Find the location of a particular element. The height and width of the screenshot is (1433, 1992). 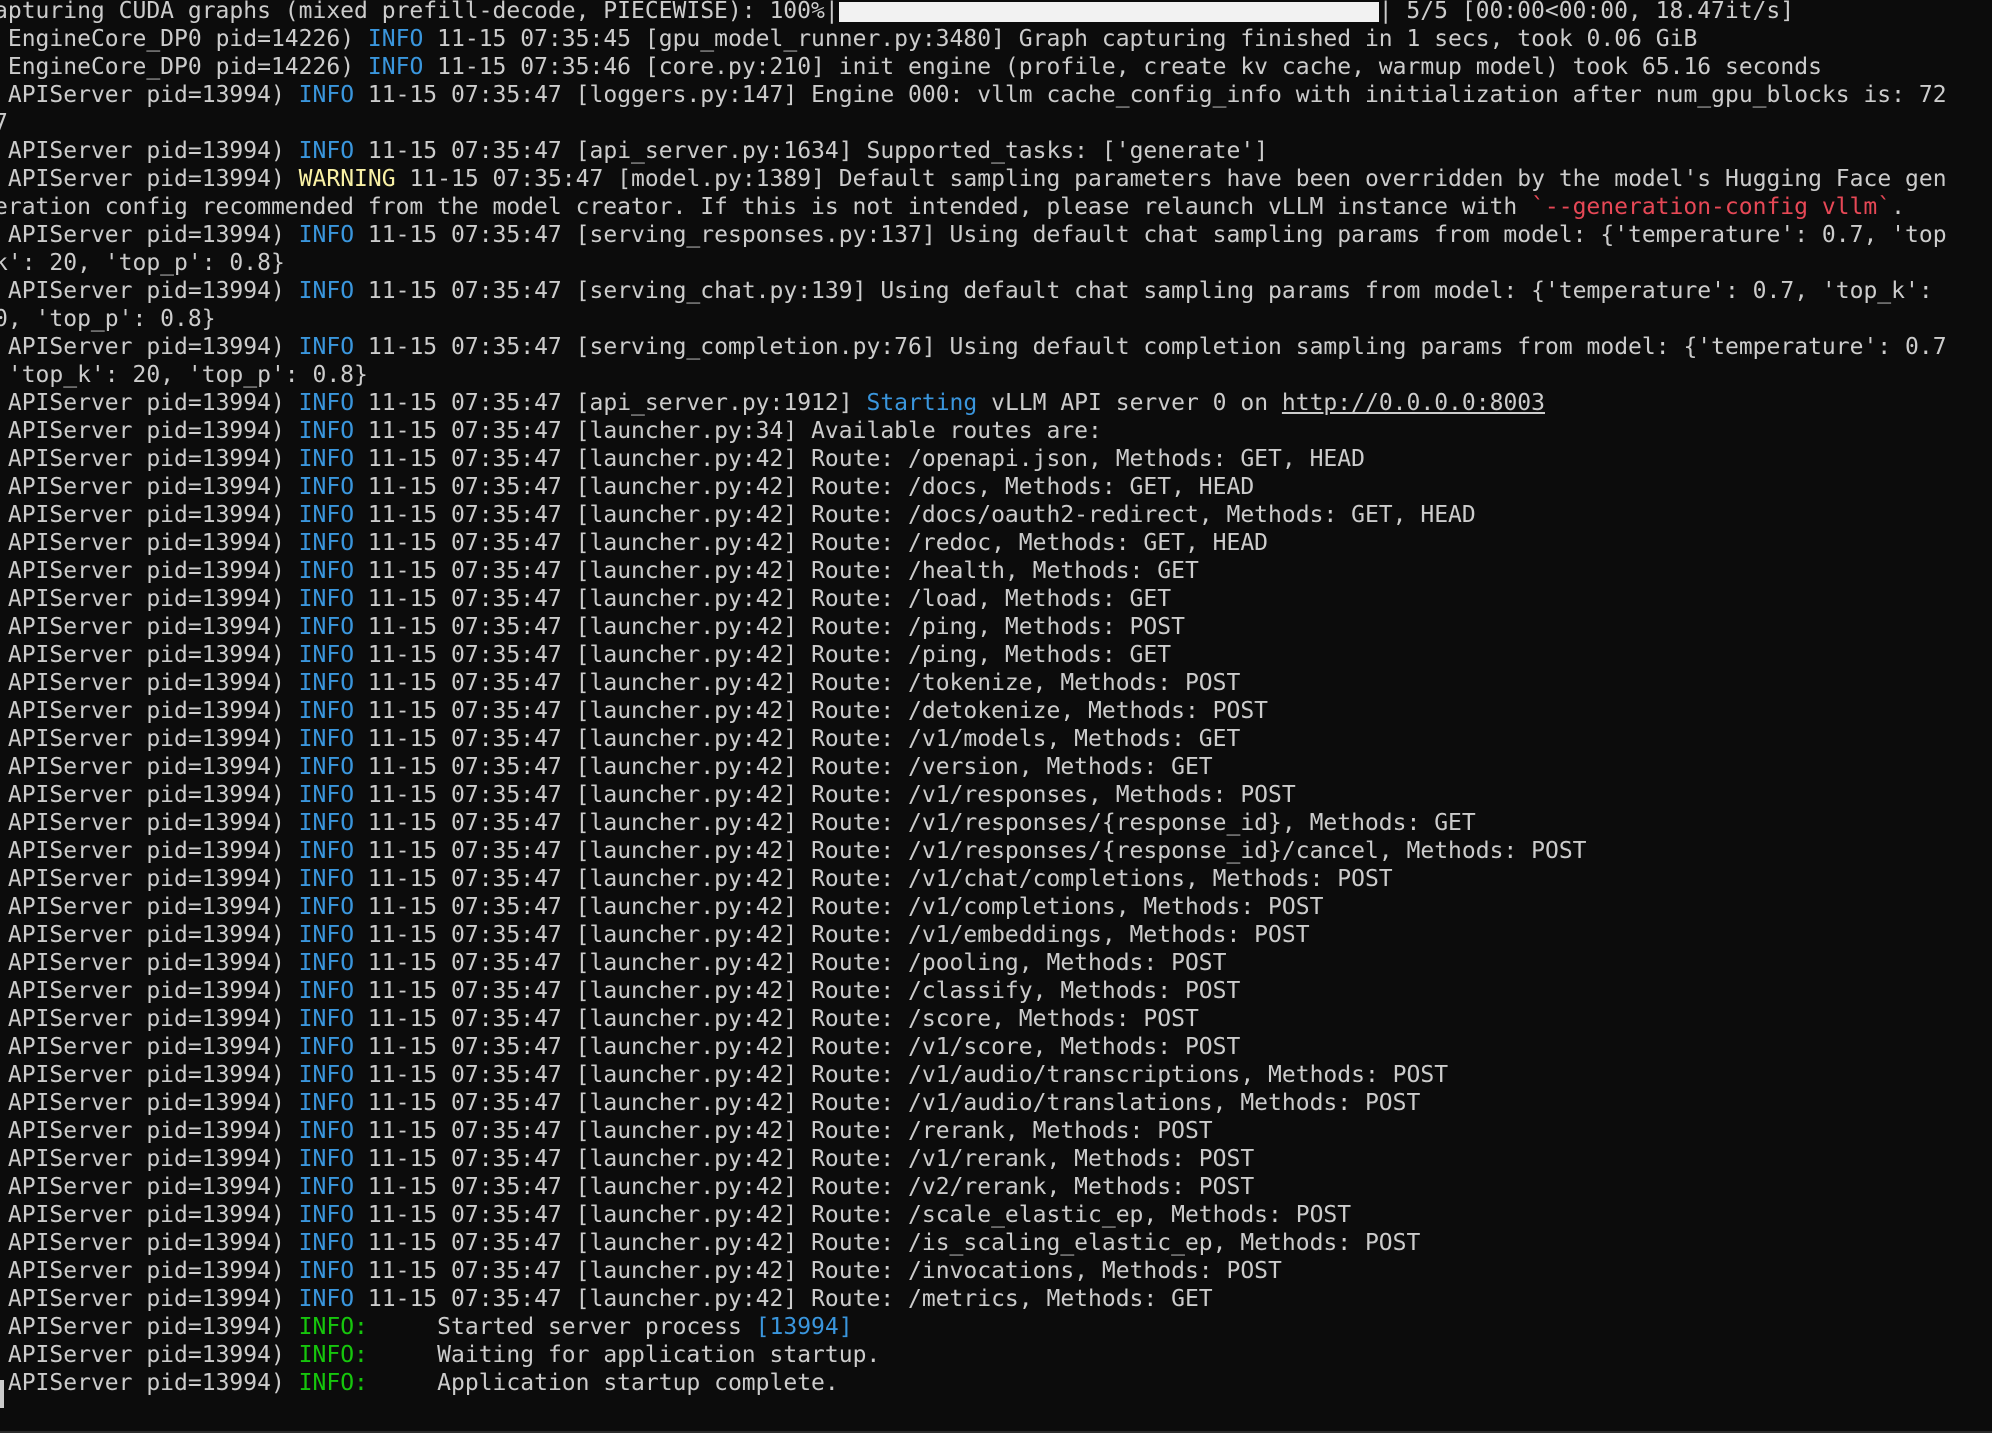

route-entry: /v1/audio/translations, Methods: POST is located at coordinates (1164, 1103).